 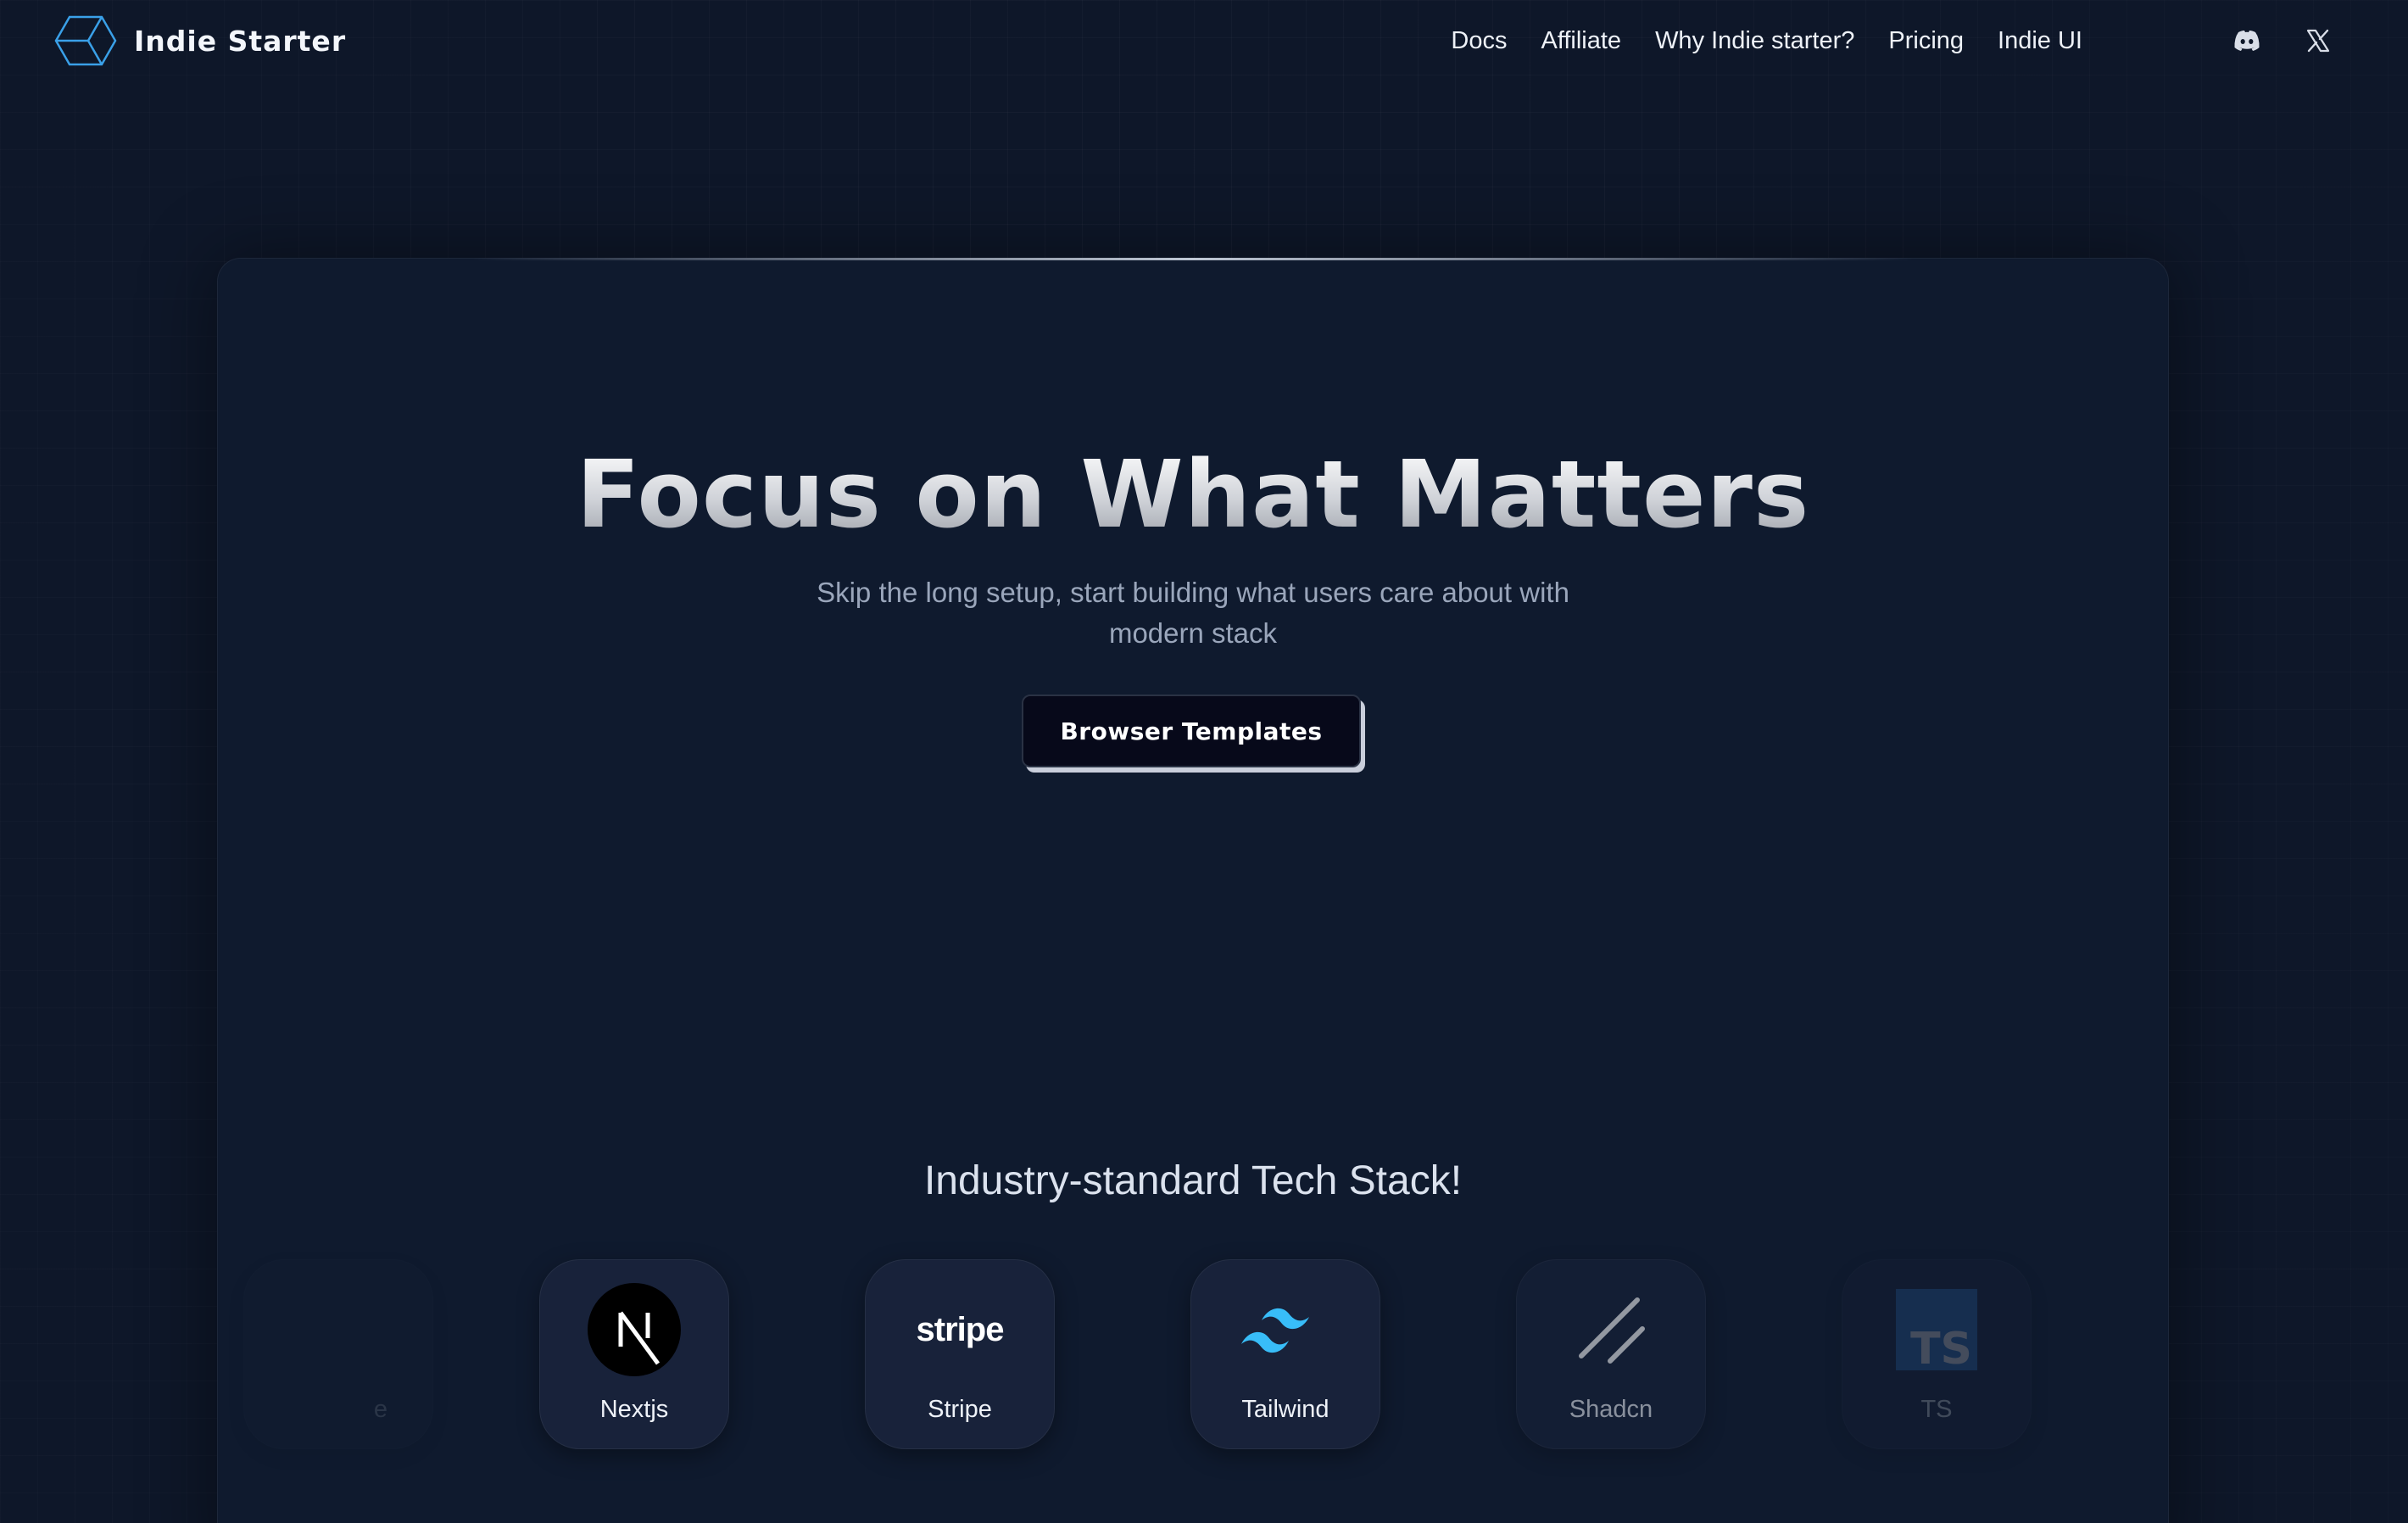 What do you see at coordinates (634, 1409) in the screenshot?
I see `tech-tile-label: Nextjs` at bounding box center [634, 1409].